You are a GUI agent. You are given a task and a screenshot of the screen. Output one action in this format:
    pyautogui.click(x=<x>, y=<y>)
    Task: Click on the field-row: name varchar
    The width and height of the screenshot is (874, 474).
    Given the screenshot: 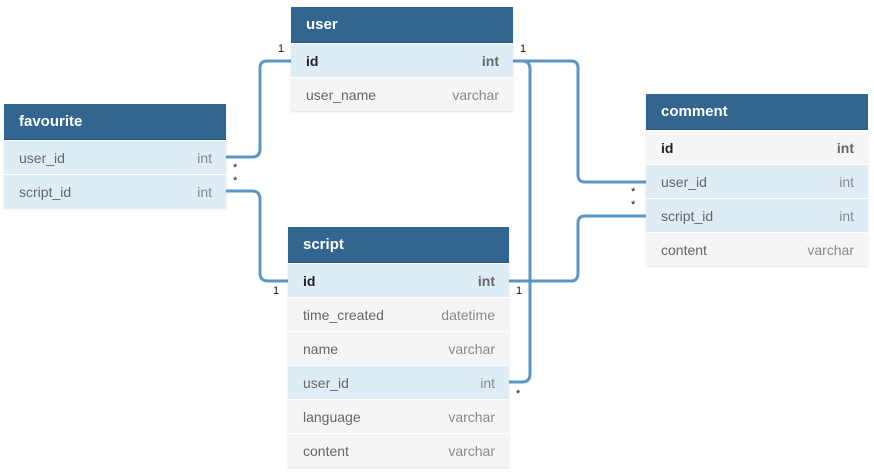 What is the action you would take?
    pyautogui.click(x=398, y=348)
    